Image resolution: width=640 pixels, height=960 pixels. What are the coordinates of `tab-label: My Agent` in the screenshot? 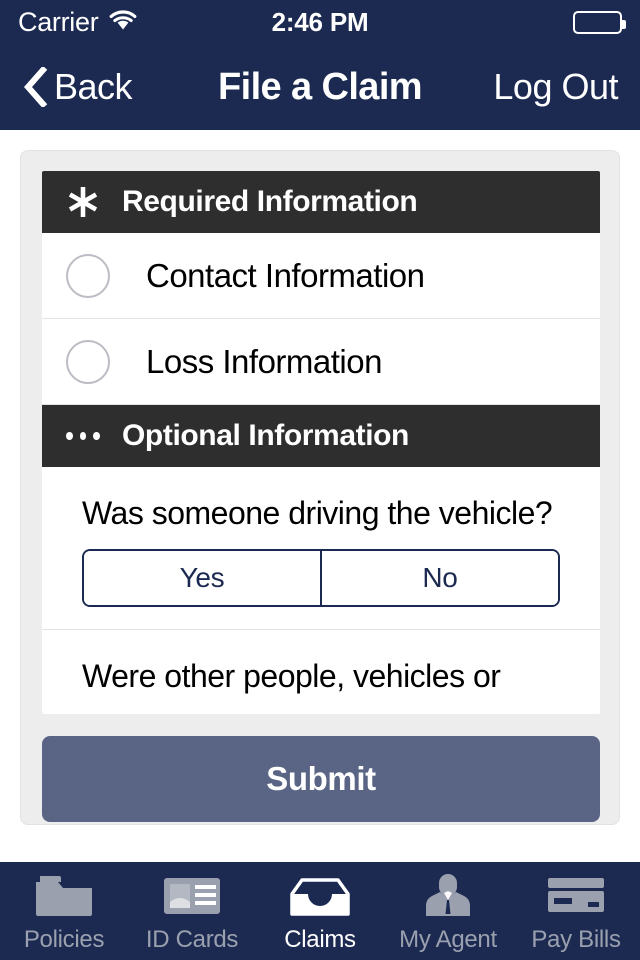 It's located at (448, 939).